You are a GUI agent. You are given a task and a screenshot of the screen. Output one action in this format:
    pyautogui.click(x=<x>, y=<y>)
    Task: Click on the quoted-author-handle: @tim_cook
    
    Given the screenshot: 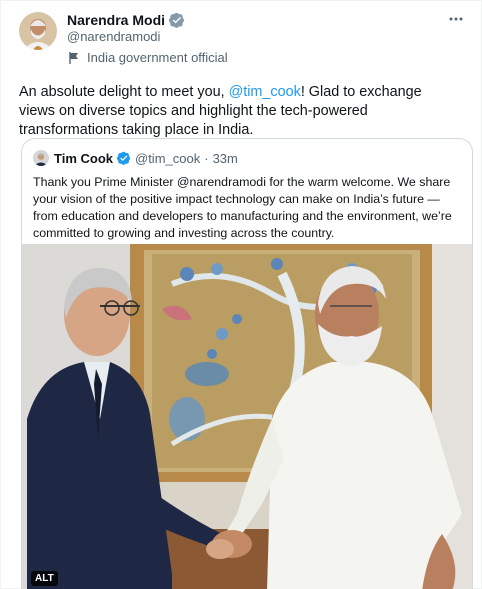 What is the action you would take?
    pyautogui.click(x=167, y=158)
    